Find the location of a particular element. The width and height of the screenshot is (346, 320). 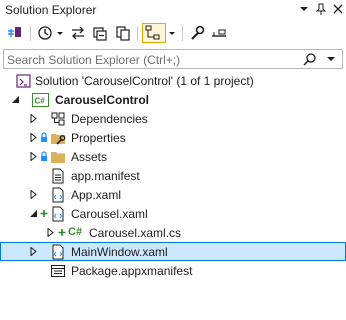

tree-row-project: C# CarouselControl is located at coordinates (173, 99).